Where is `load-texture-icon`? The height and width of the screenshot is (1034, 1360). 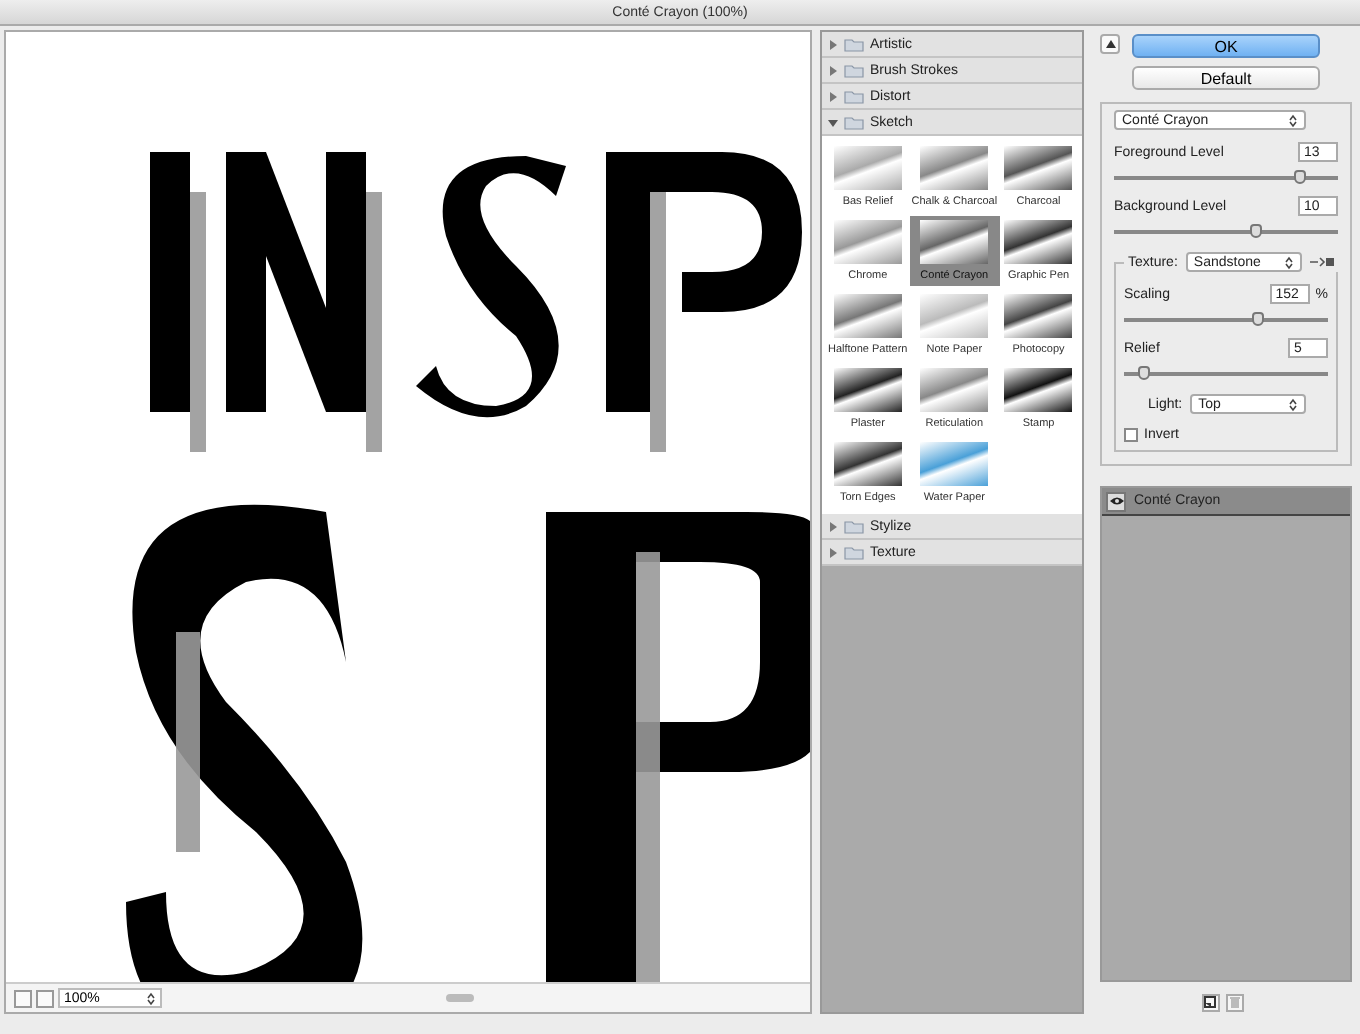
load-texture-icon is located at coordinates (1321, 262).